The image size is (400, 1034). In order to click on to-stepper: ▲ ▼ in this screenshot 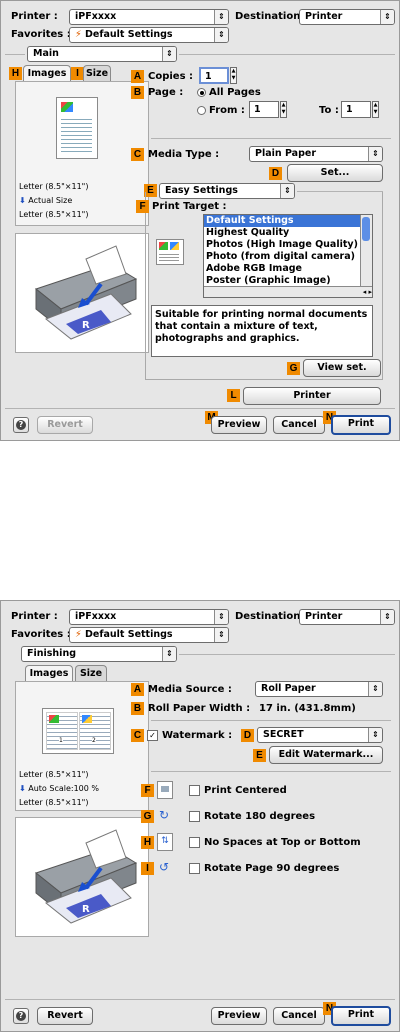, I will do `click(375, 109)`.